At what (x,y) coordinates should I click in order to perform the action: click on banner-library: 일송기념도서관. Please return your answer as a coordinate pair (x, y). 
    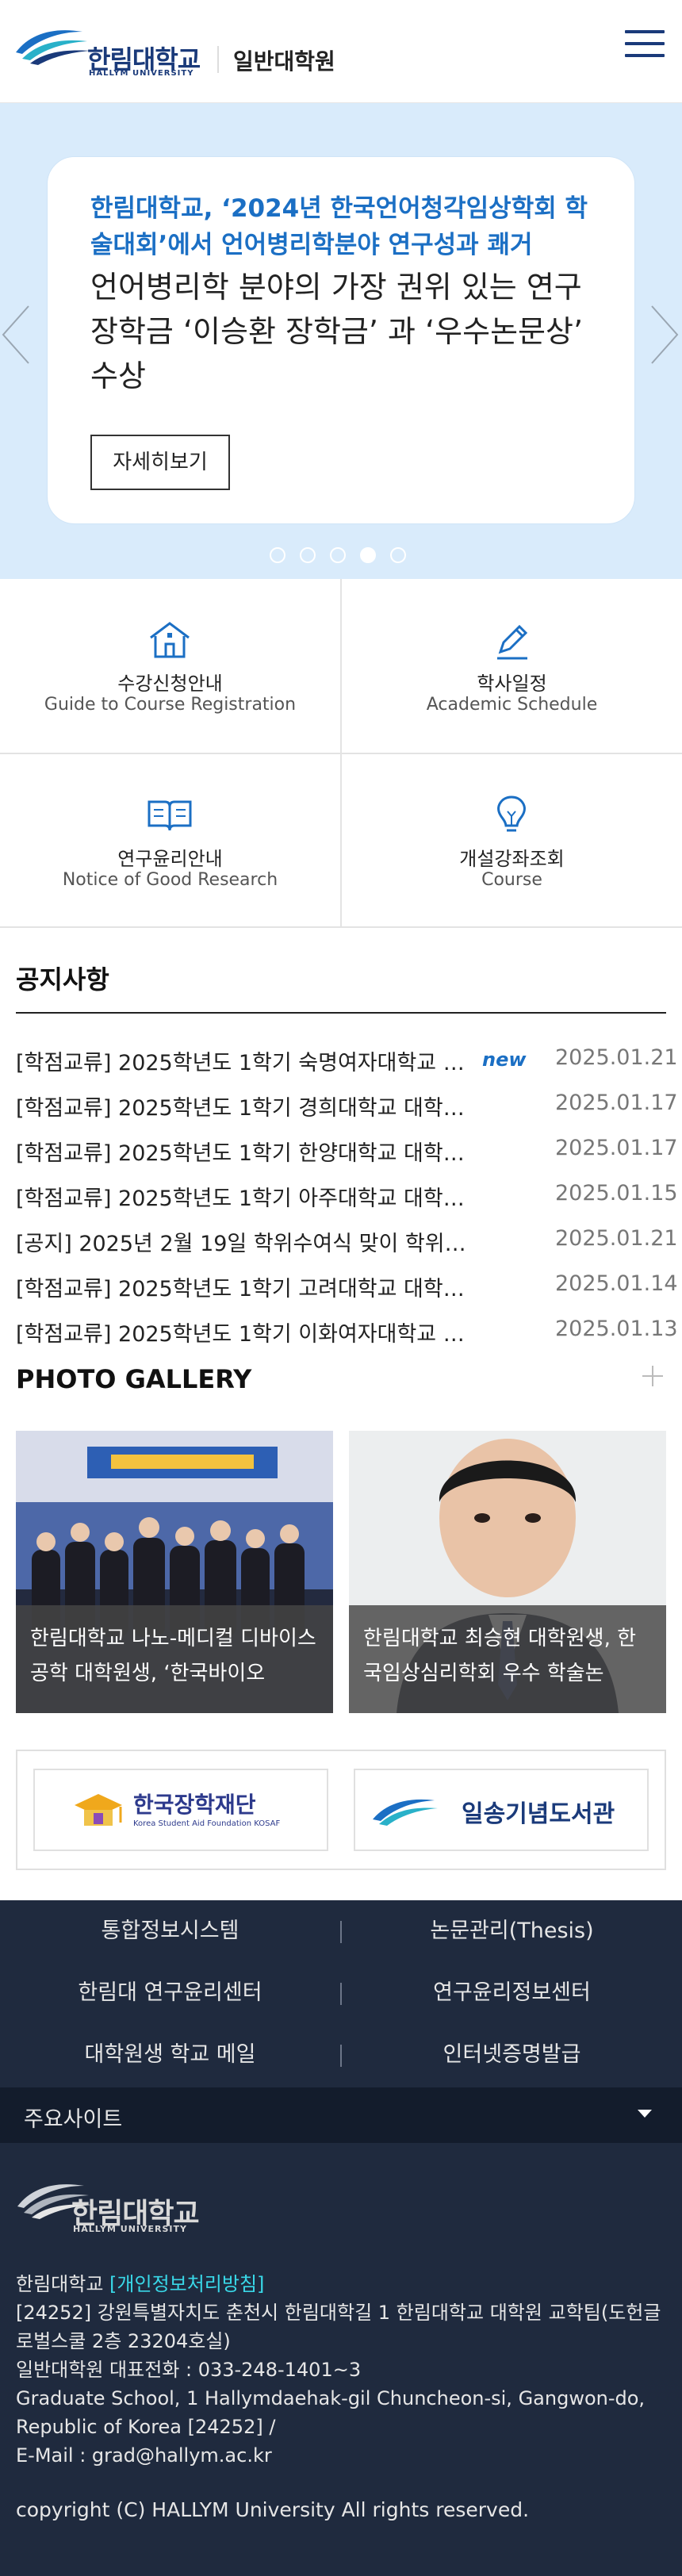
    Looking at the image, I should click on (501, 1810).